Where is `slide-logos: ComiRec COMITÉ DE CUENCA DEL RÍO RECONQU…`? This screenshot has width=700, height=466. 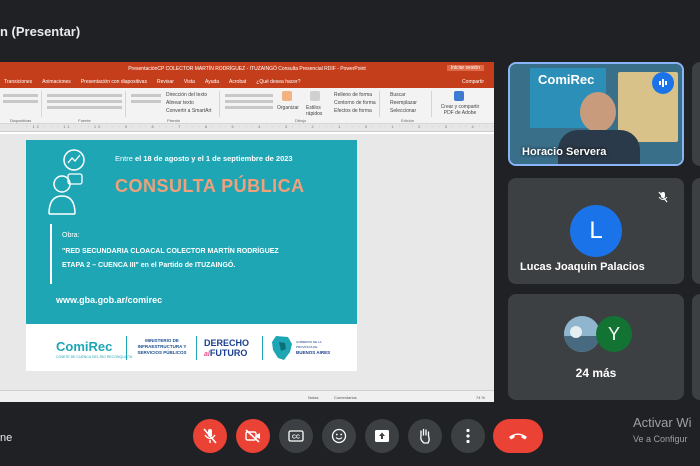 slide-logos: ComiRec COMITÉ DE CUENCA DEL RÍO RECONQU… is located at coordinates (191, 347).